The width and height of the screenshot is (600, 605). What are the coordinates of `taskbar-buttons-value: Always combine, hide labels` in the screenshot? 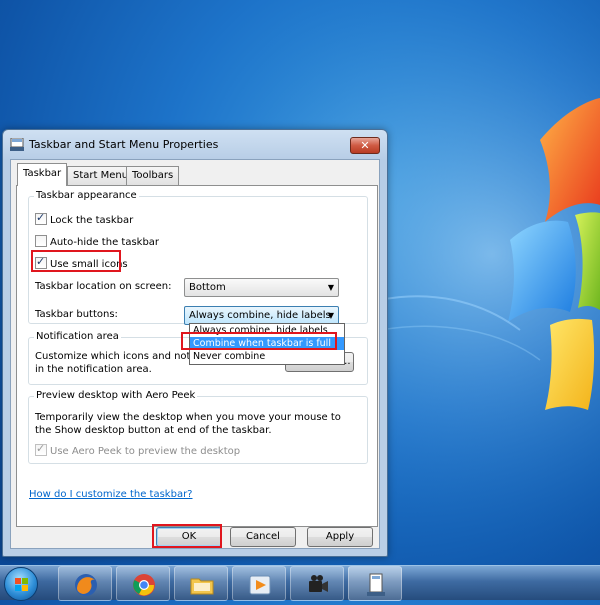 It's located at (260, 315).